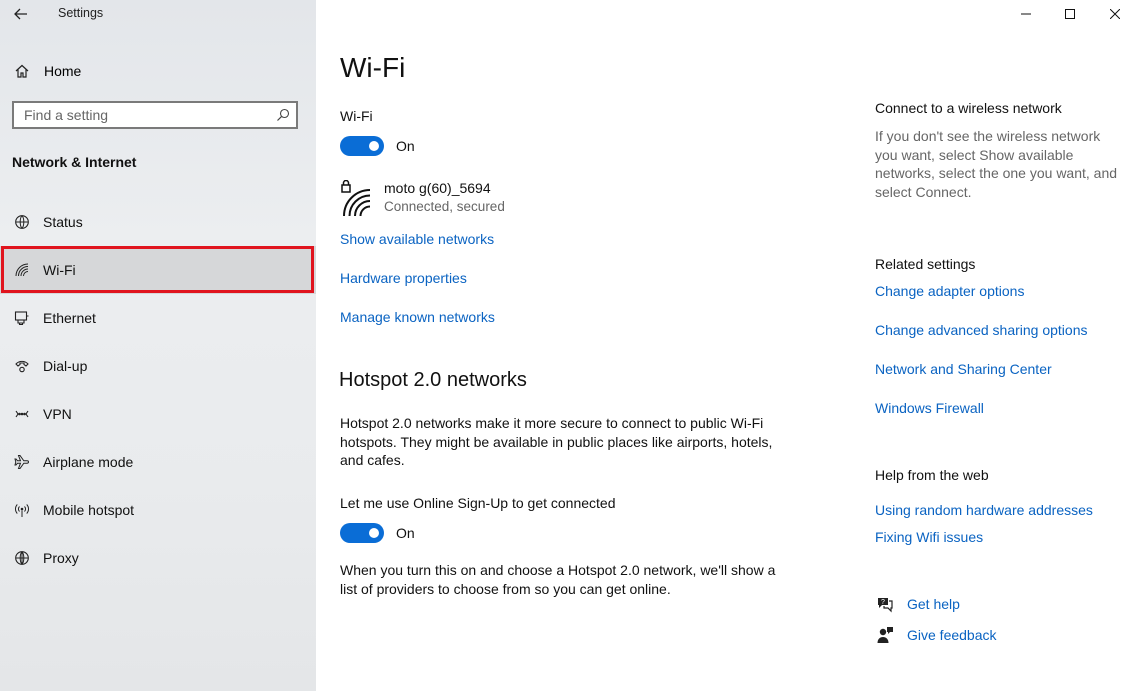 This screenshot has height=691, width=1137. Describe the element at coordinates (89, 510) in the screenshot. I see `sidebar-item-label: Mobile hotspot` at that location.